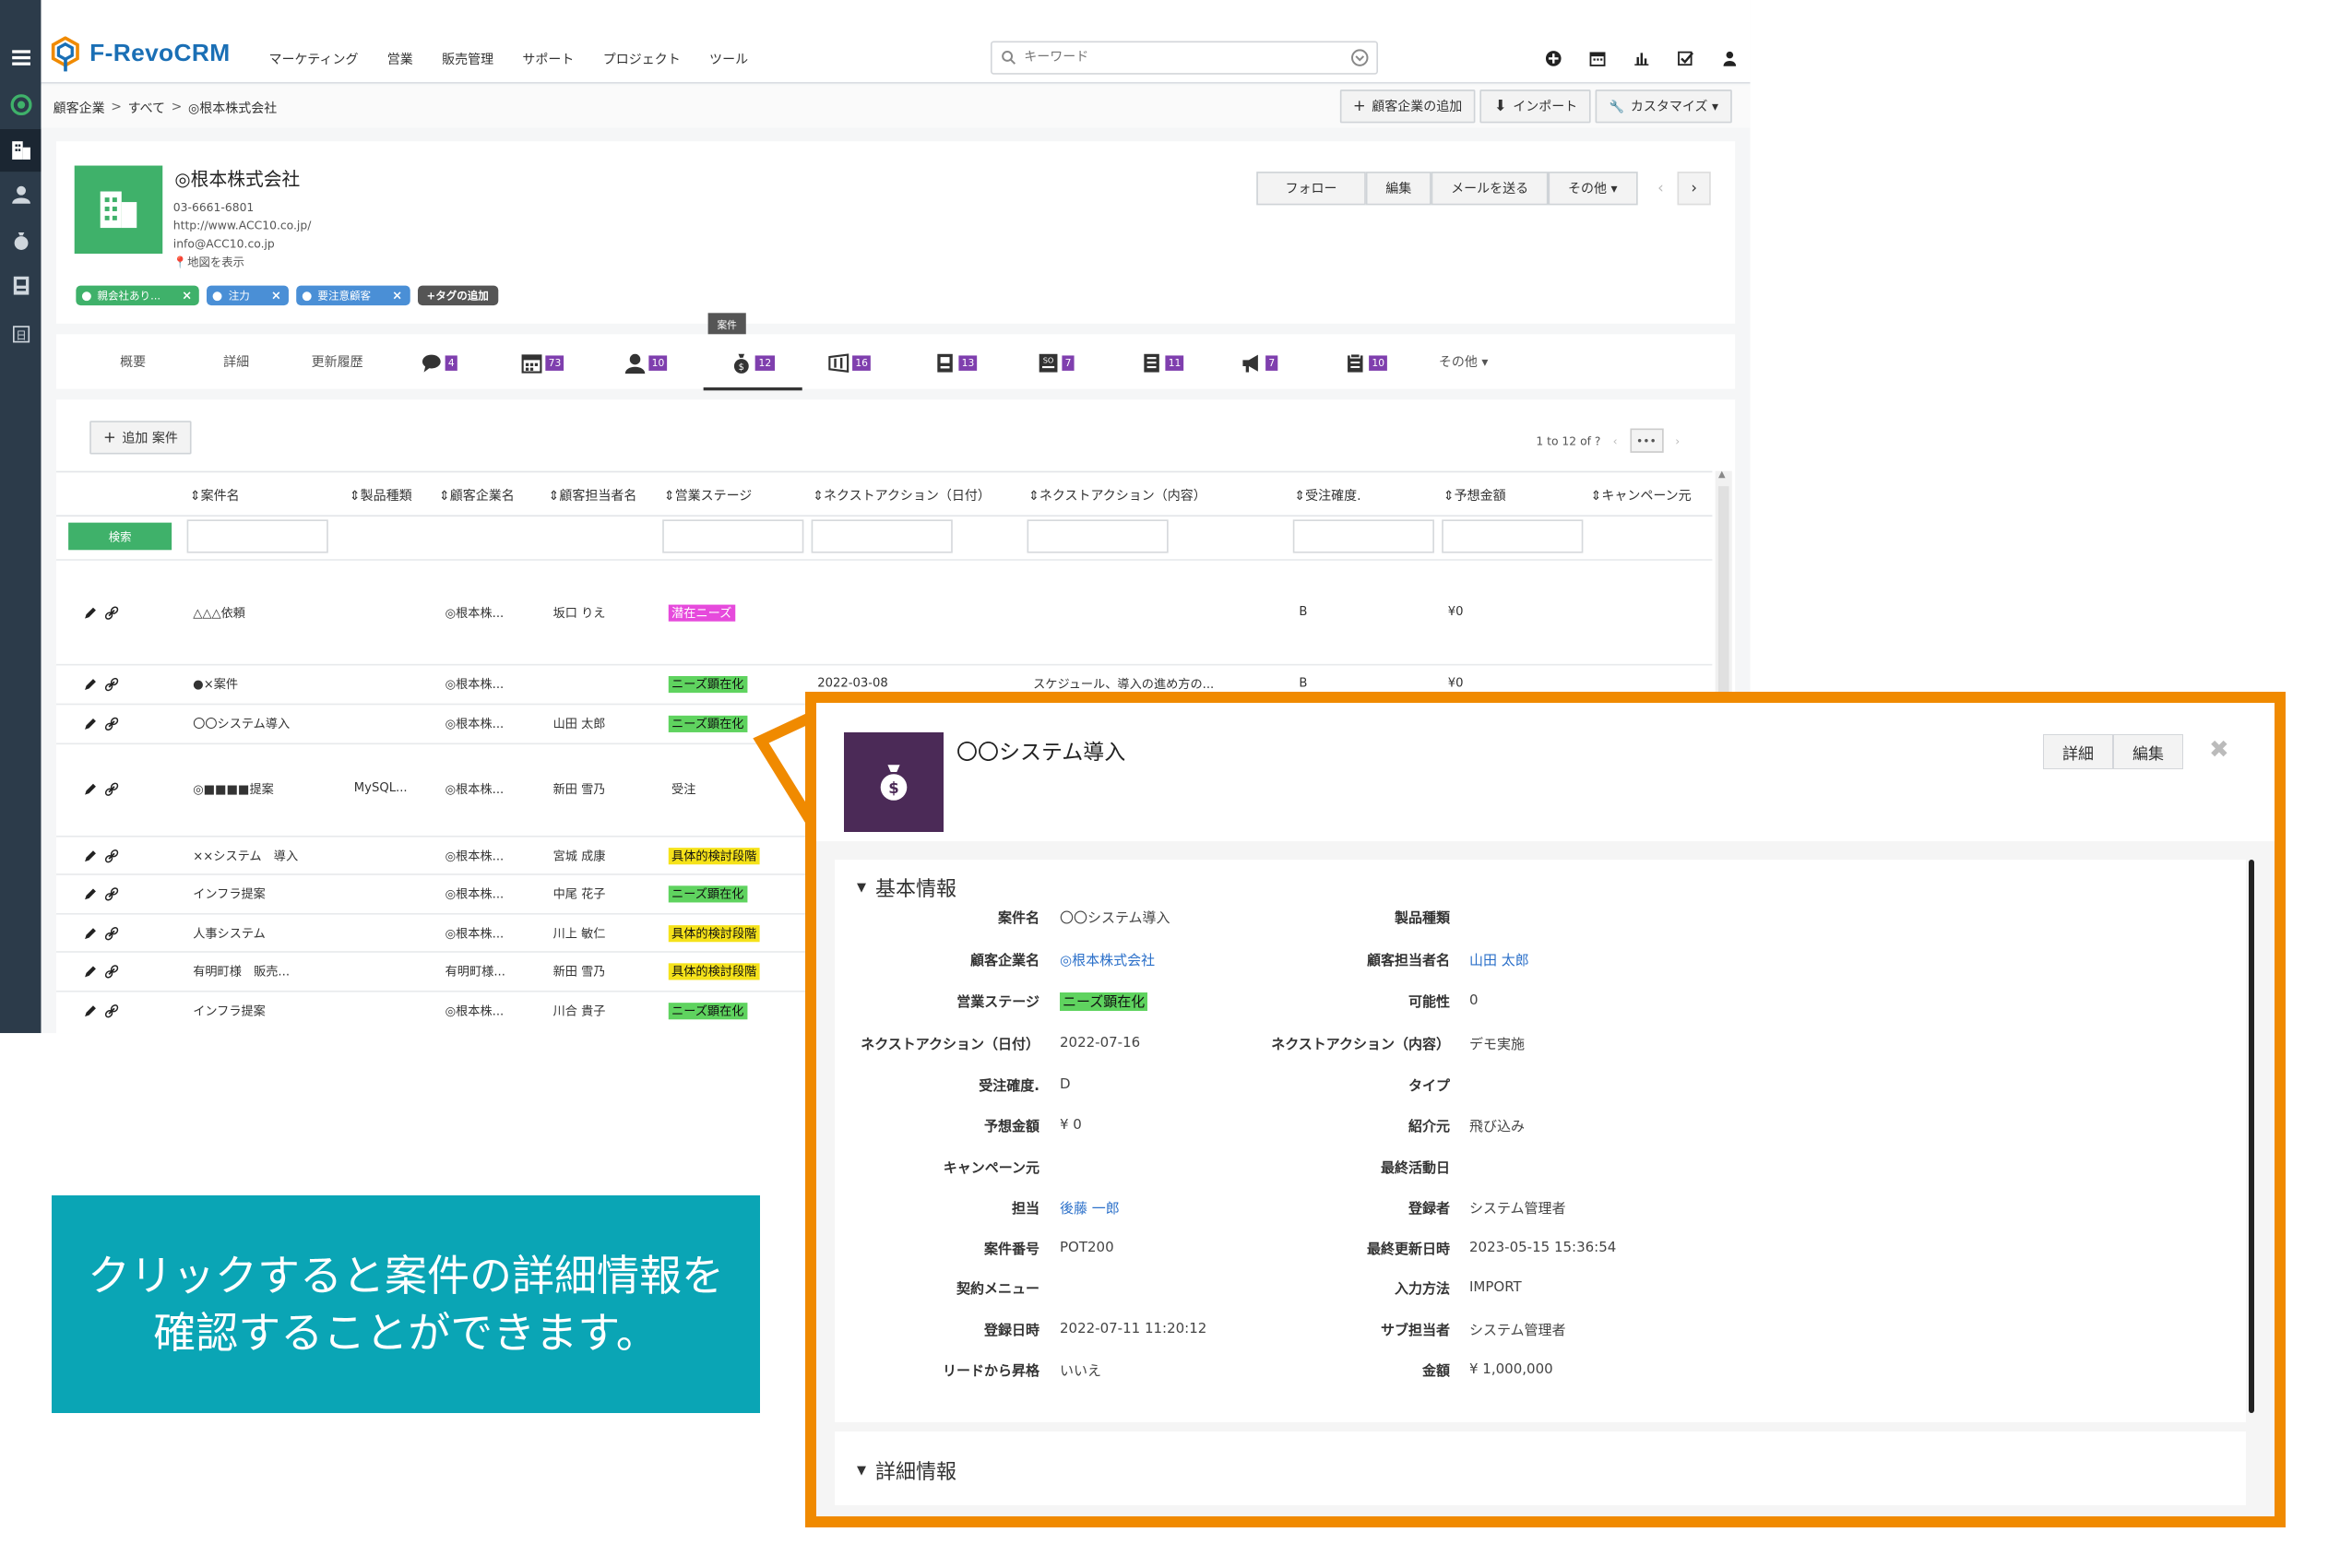 The image size is (2352, 1568). What do you see at coordinates (646, 363) in the screenshot?
I see `tab-contacts: 10` at bounding box center [646, 363].